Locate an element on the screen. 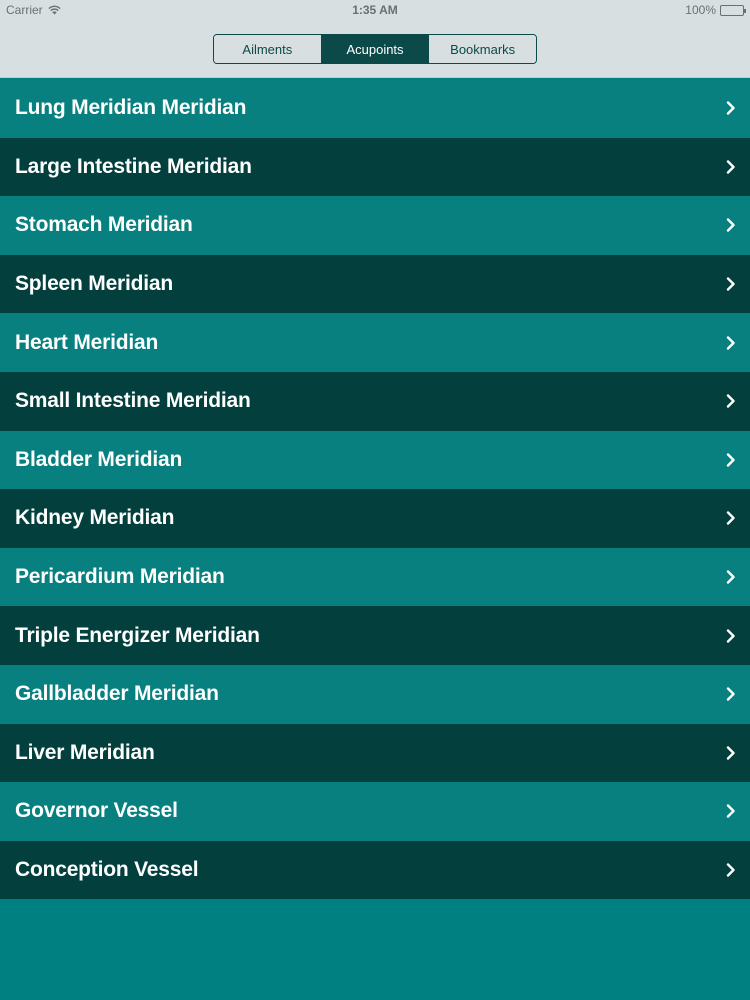 Image resolution: width=750 pixels, height=1000 pixels. status-time: 1:35 AM is located at coordinates (375, 10).